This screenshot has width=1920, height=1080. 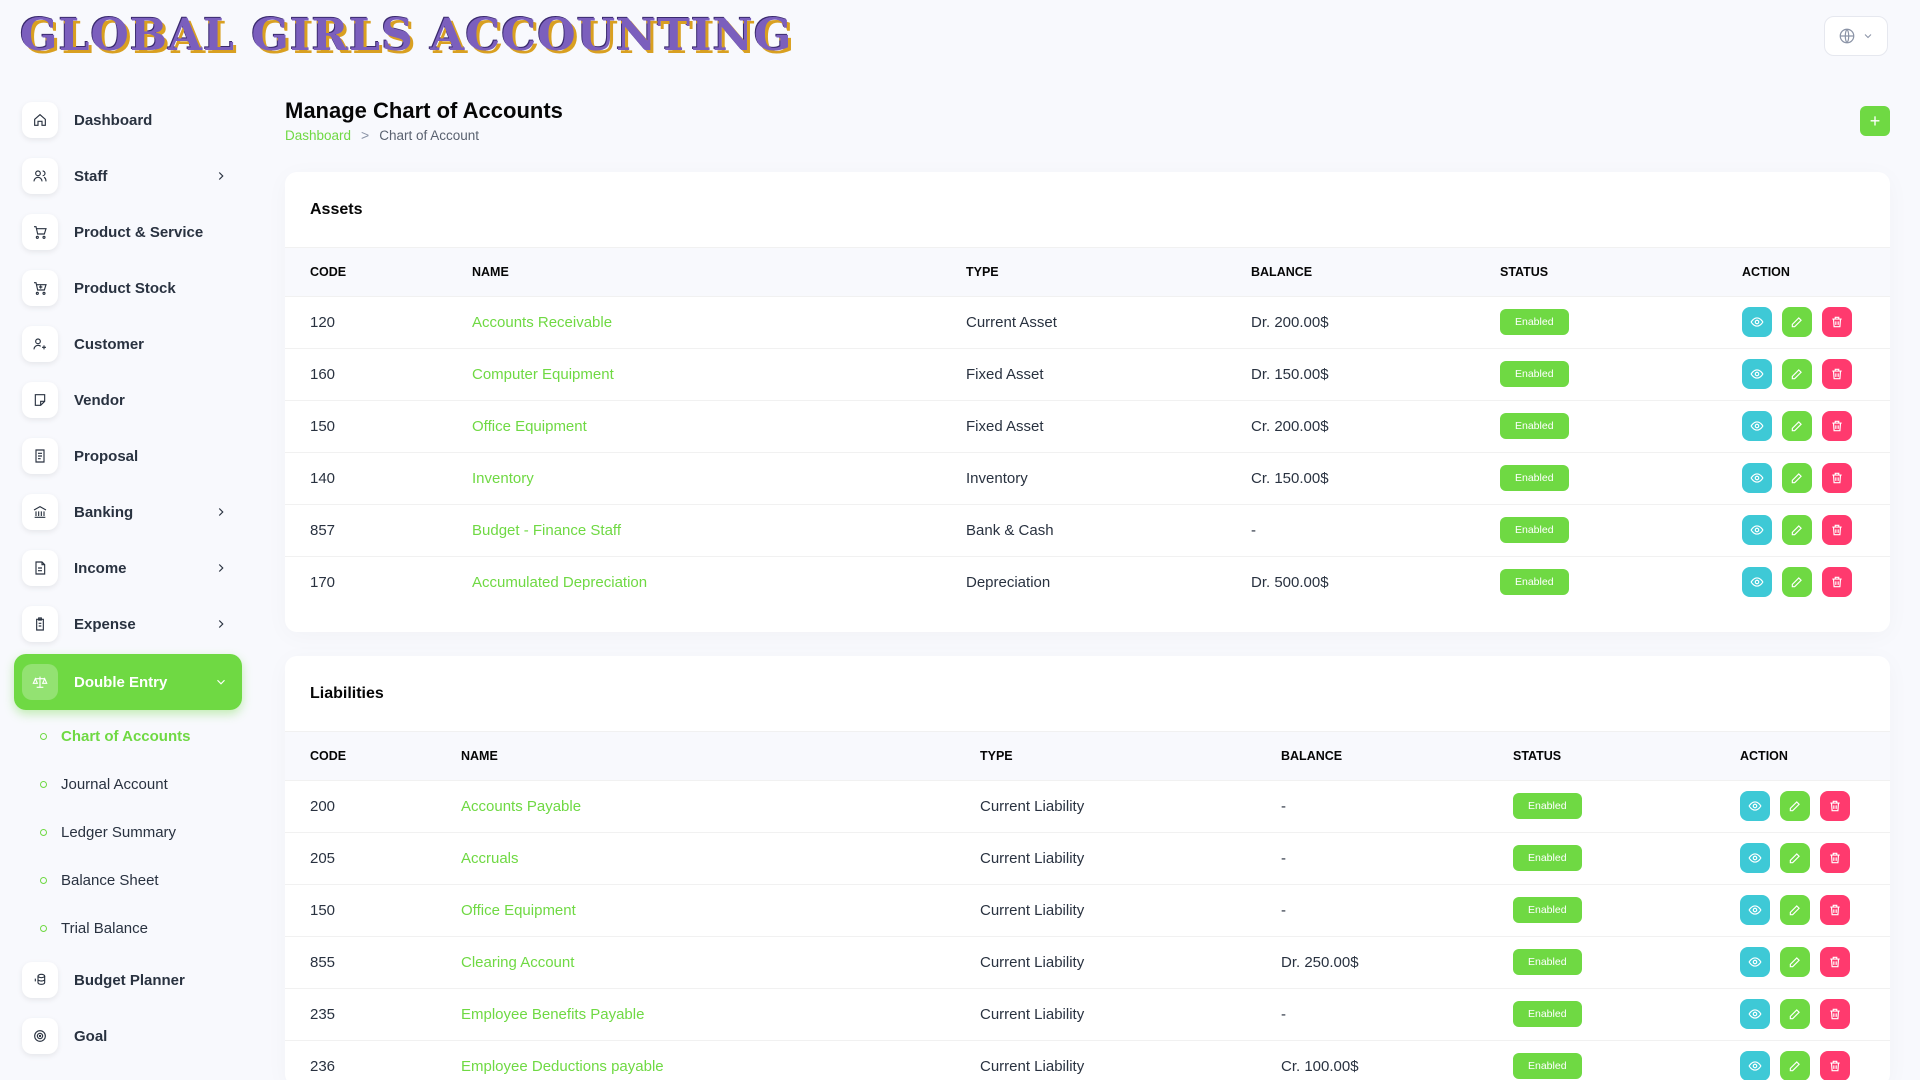 I want to click on sidebar-item-banking: Banking, so click(x=128, y=512).